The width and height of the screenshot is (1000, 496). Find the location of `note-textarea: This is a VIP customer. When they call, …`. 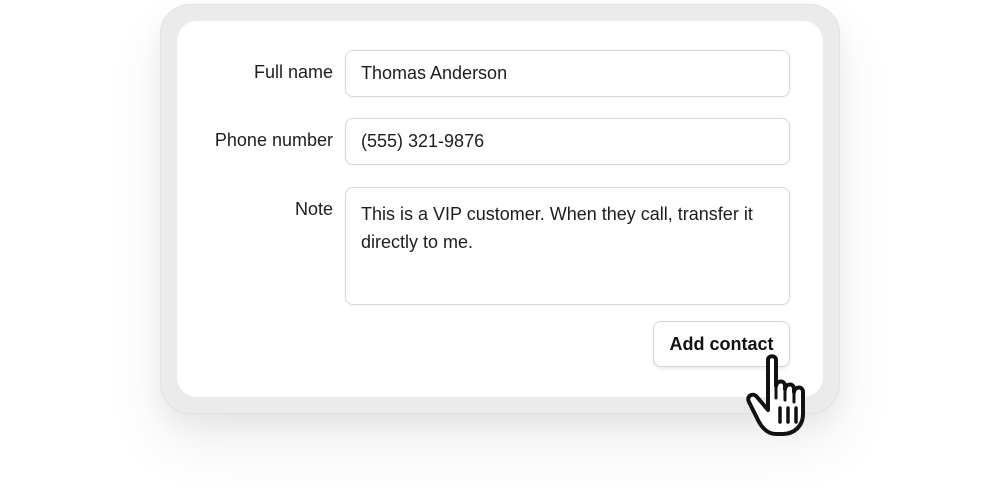

note-textarea: This is a VIP customer. When they call, … is located at coordinates (567, 246).